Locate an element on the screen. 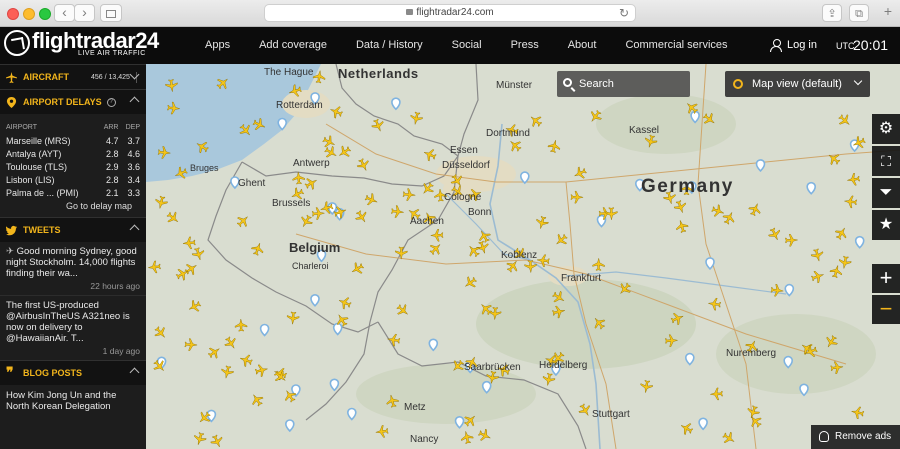  new-tab-button: + is located at coordinates (888, 13).